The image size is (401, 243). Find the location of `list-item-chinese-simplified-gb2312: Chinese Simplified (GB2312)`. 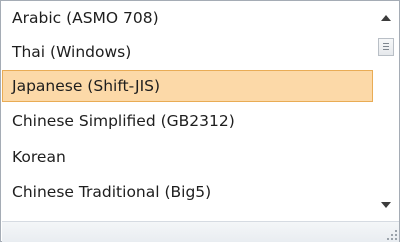

list-item-chinese-simplified-gb2312: Chinese Simplified (GB2312) is located at coordinates (187, 121).